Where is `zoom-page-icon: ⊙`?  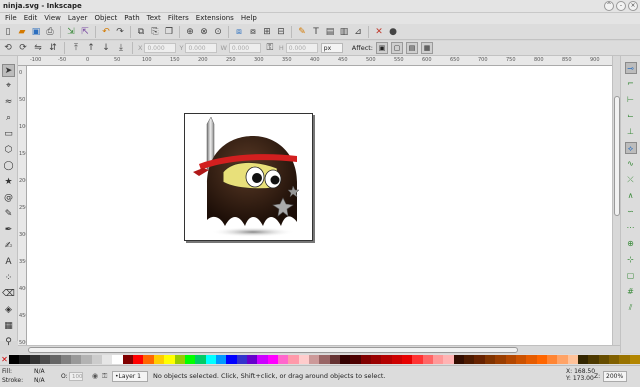
zoom-page-icon: ⊙ is located at coordinates (218, 32).